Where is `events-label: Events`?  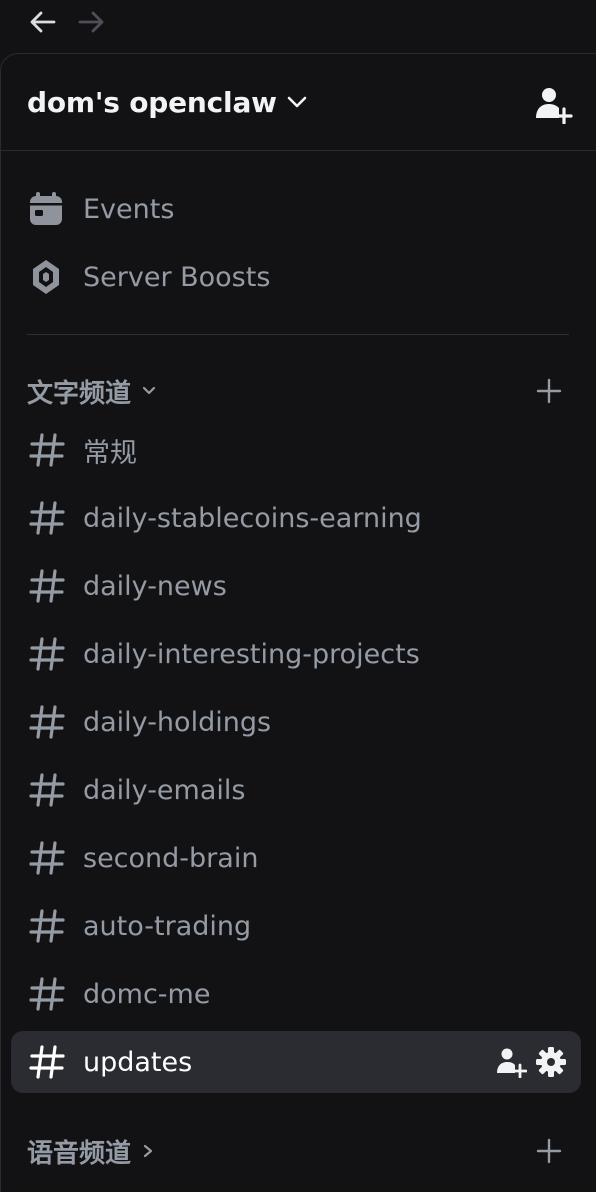
events-label: Events is located at coordinates (129, 209).